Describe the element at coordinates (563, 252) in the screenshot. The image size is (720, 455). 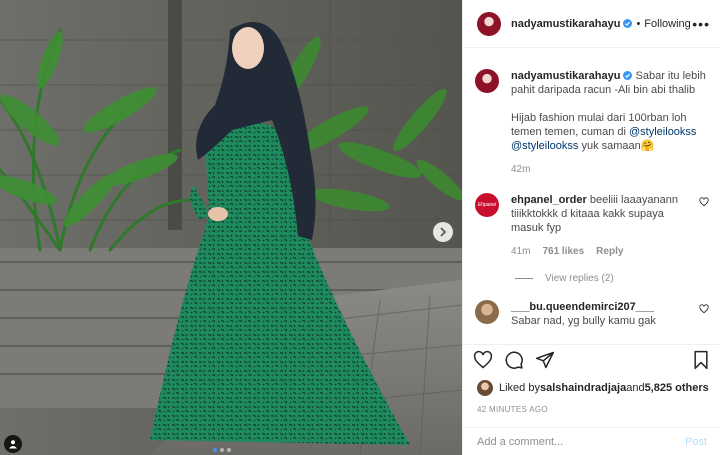
I see `comment-likes: 761 likes` at that location.